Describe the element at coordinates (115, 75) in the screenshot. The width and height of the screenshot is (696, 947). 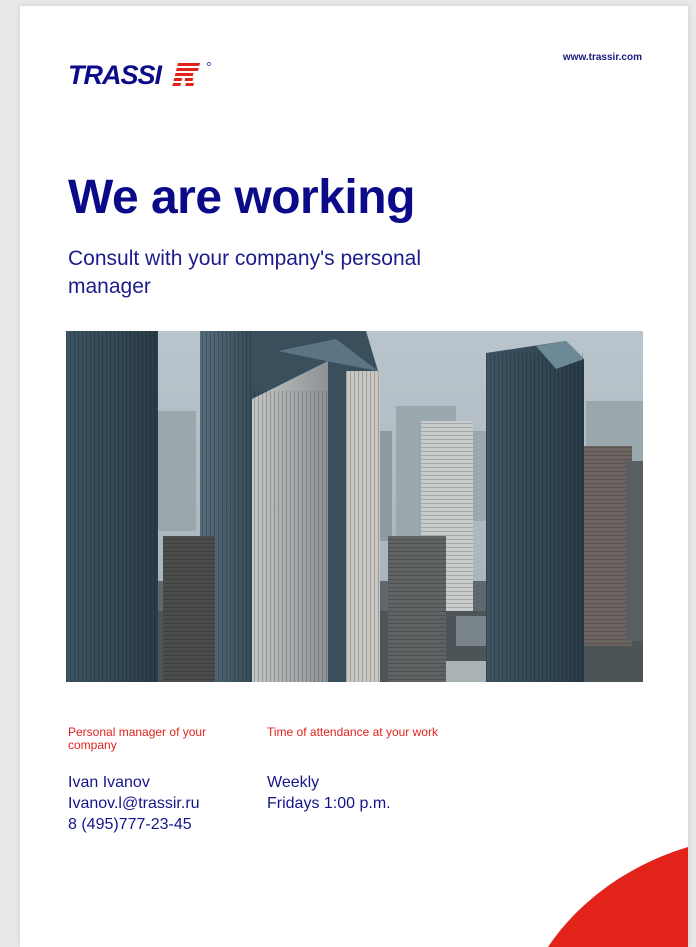
I see `svg-text: TRASSI` at that location.